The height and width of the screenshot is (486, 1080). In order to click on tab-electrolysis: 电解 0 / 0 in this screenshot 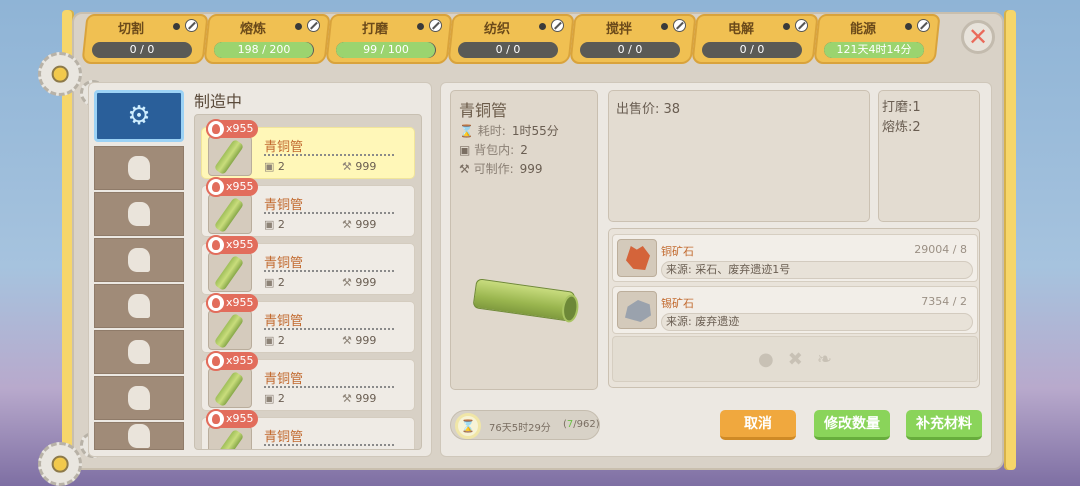, I will do `click(755, 39)`.